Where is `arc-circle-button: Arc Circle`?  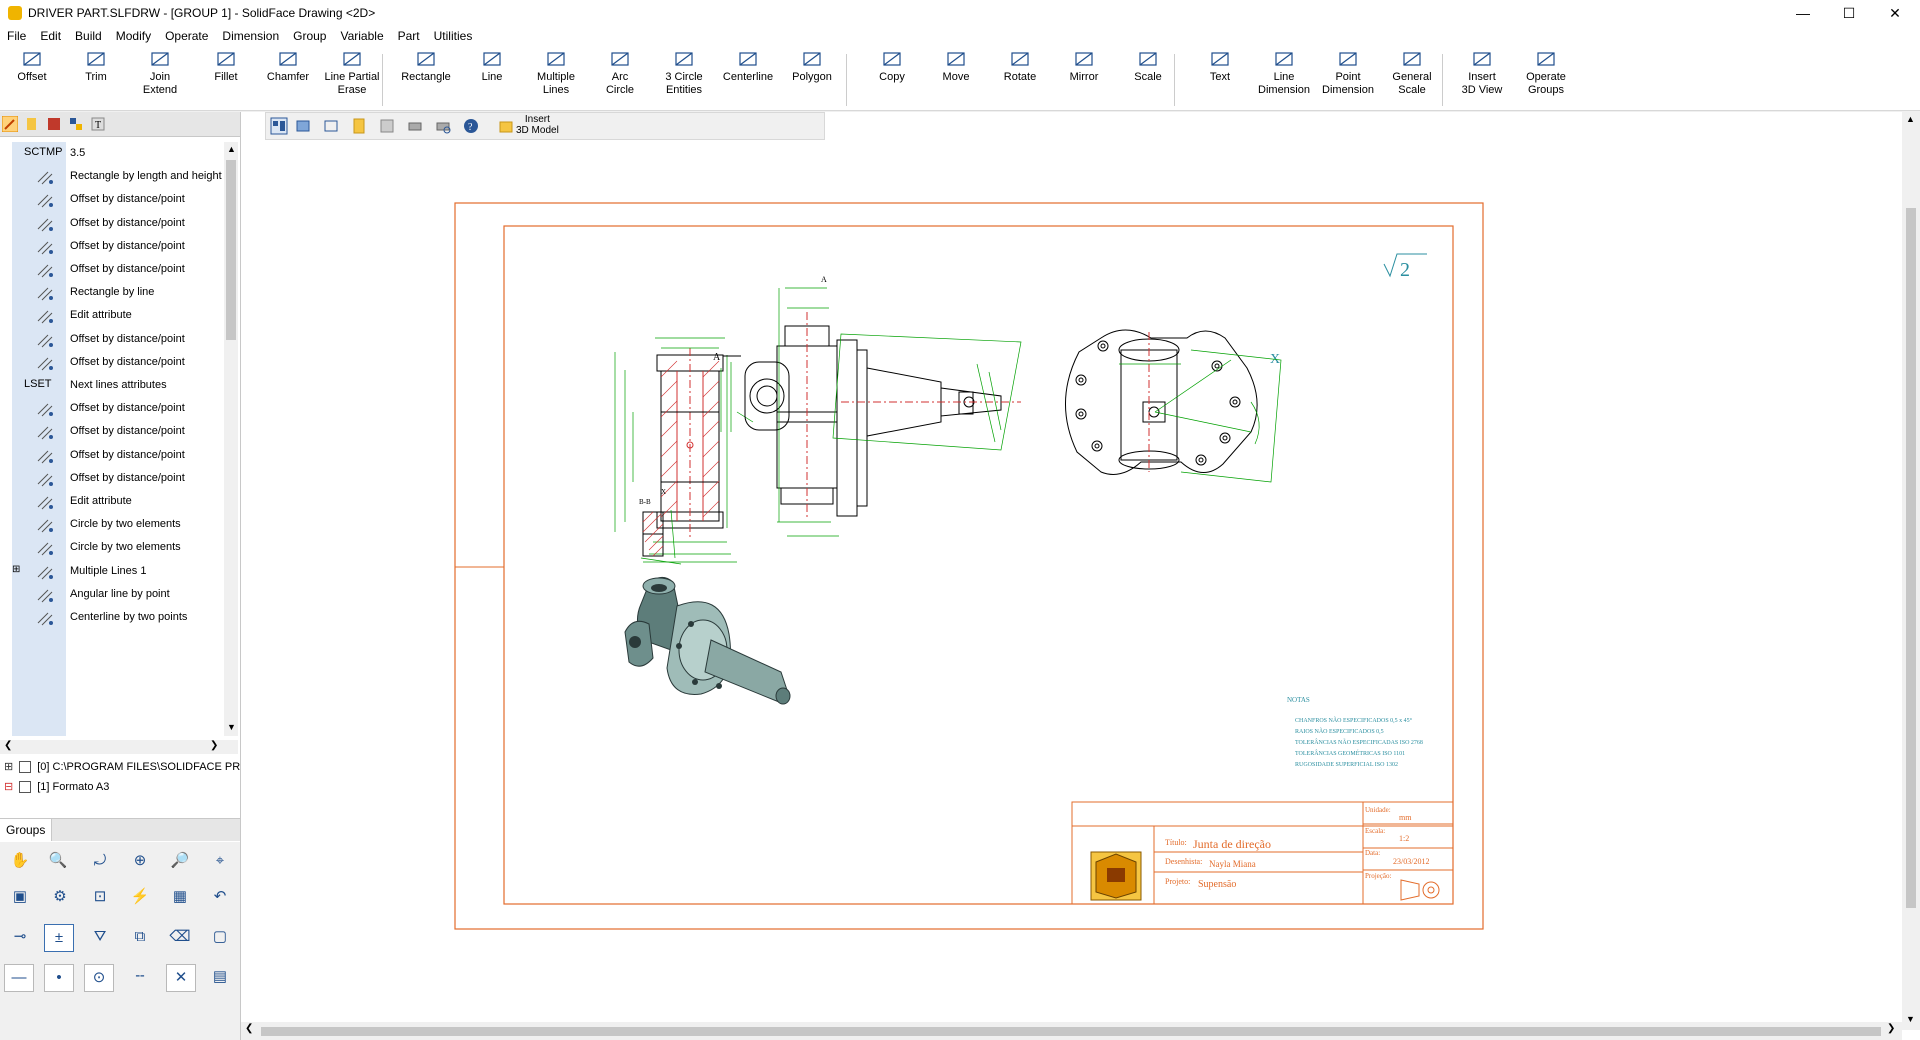 arc-circle-button: Arc Circle is located at coordinates (620, 73).